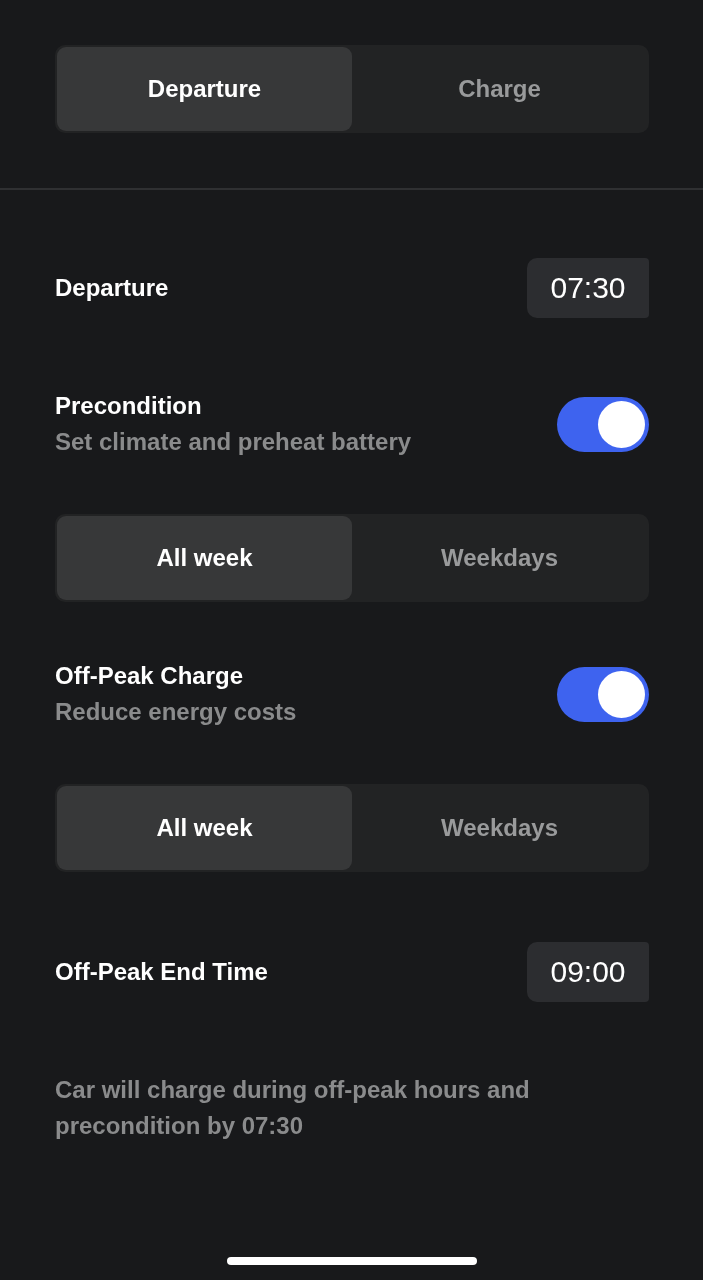 The width and height of the screenshot is (703, 1280). Describe the element at coordinates (499, 89) in the screenshot. I see `mode-tab: Charge` at that location.